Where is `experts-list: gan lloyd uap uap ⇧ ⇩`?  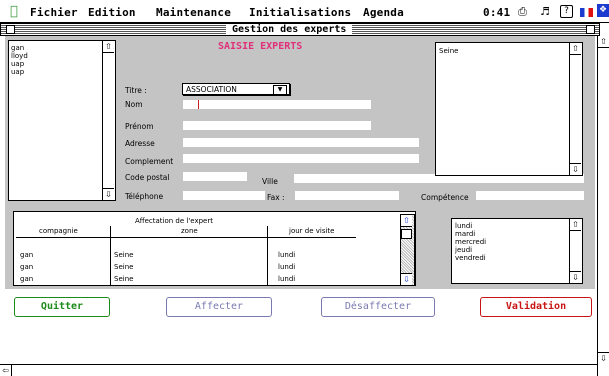 experts-list: gan lloyd uap uap ⇧ ⇩ is located at coordinates (62, 120).